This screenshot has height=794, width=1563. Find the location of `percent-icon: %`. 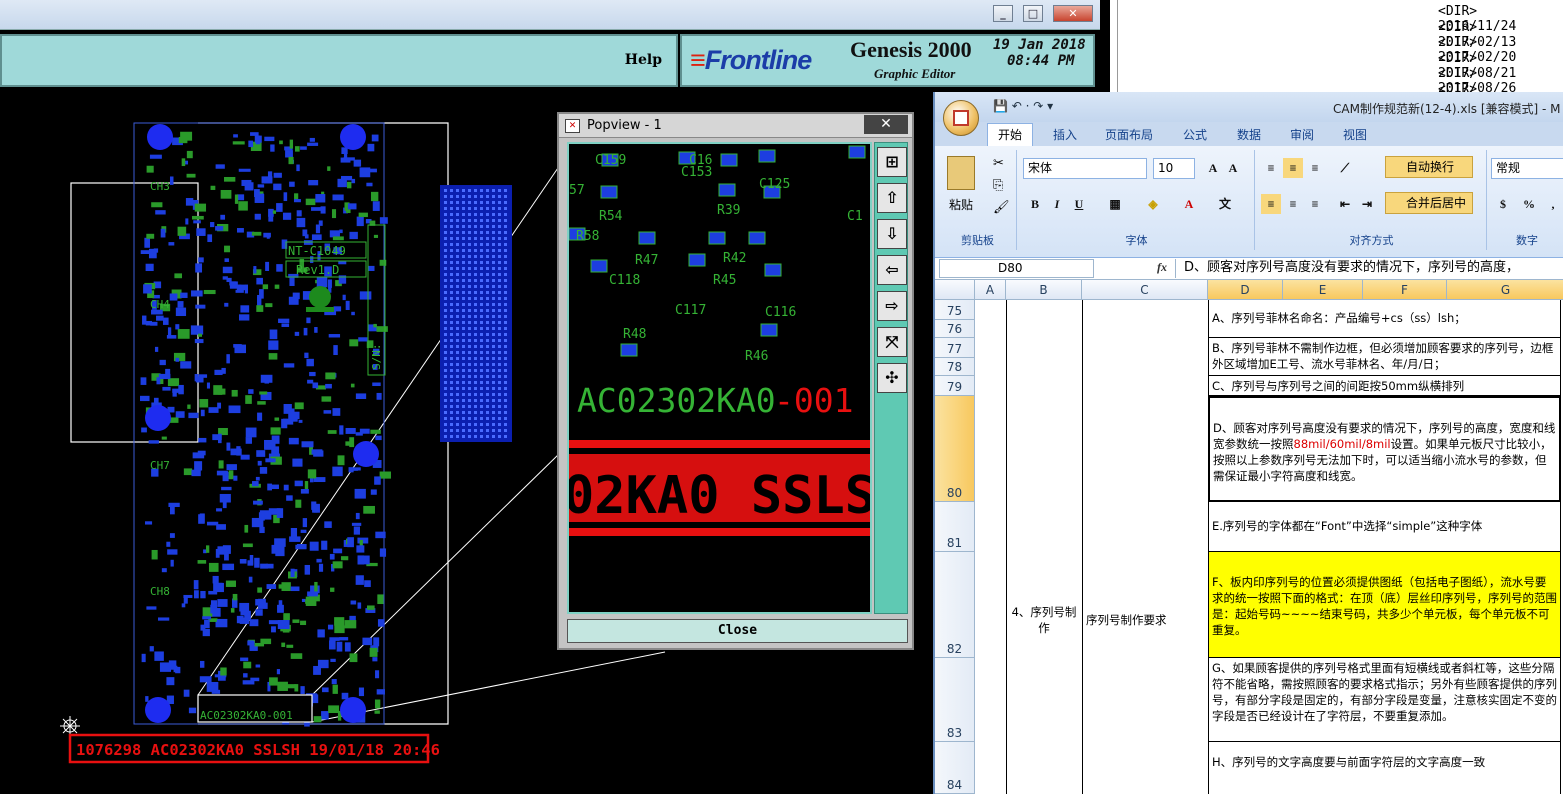

percent-icon: % is located at coordinates (1529, 204).